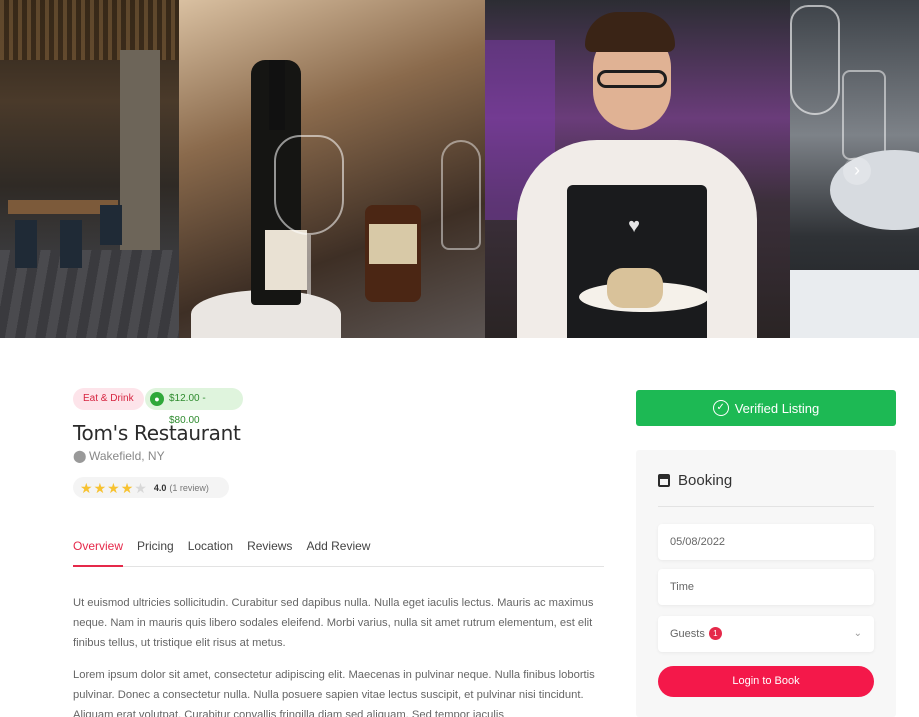 The image size is (919, 717). Describe the element at coordinates (140, 150) in the screenshot. I see `photo-detail-pillar` at that location.